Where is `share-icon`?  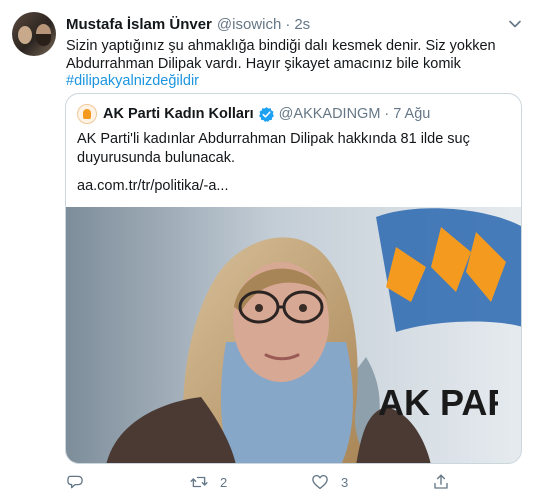 share-icon is located at coordinates (441, 481).